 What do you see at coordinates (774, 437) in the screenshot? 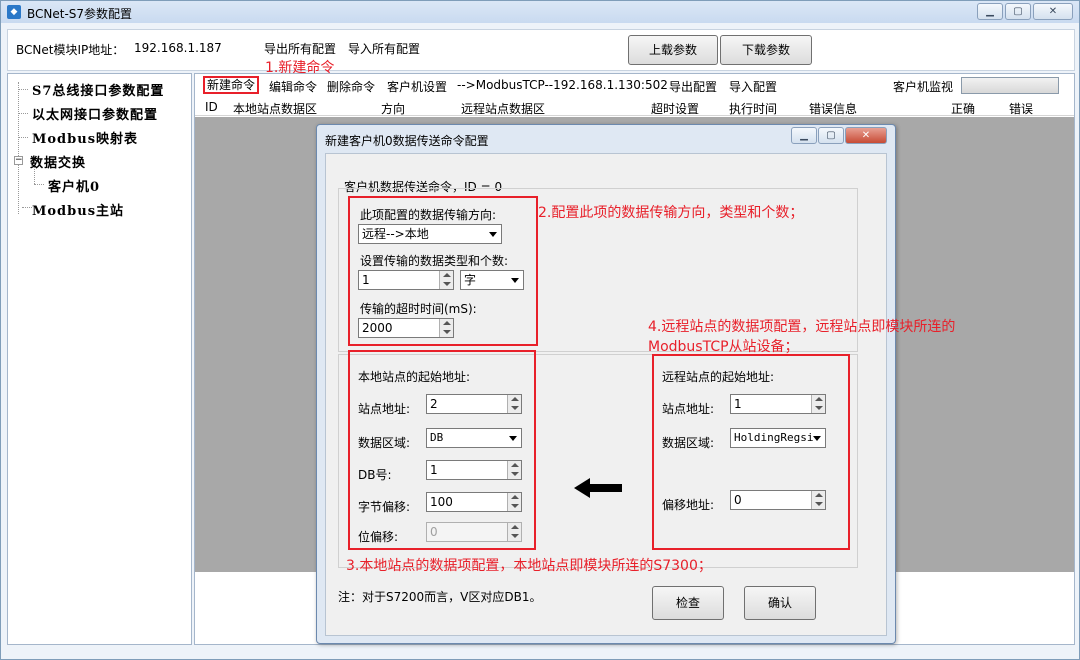
I see `remote-area-value: HoldingRegsi` at bounding box center [774, 437].